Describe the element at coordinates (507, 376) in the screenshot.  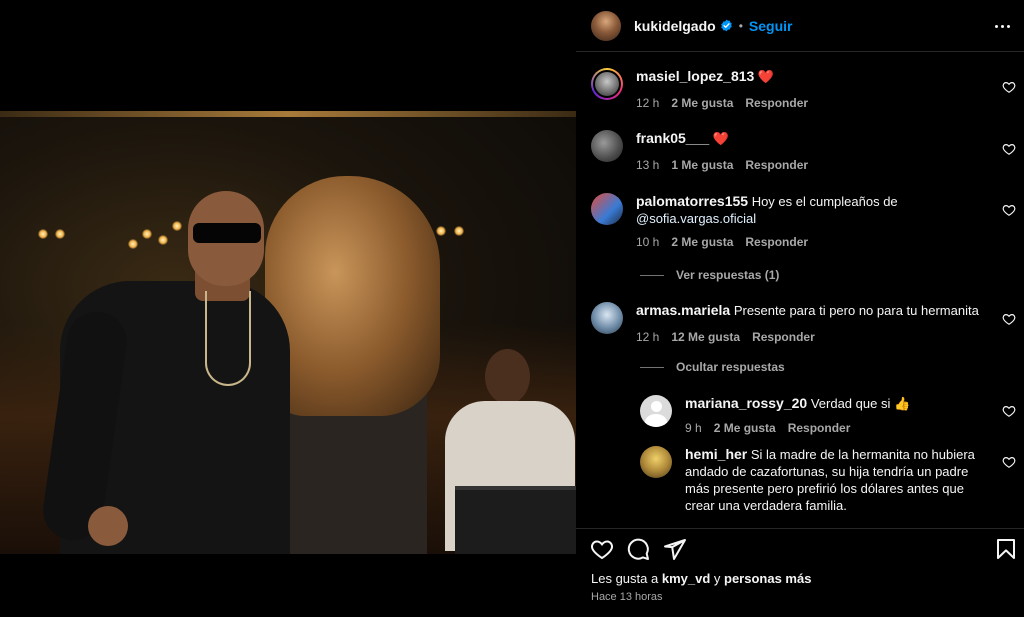
I see `background-person-head` at that location.